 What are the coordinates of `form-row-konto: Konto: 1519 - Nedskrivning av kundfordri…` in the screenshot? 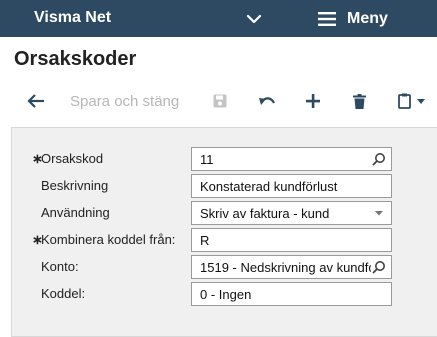 It's located at (224, 267).